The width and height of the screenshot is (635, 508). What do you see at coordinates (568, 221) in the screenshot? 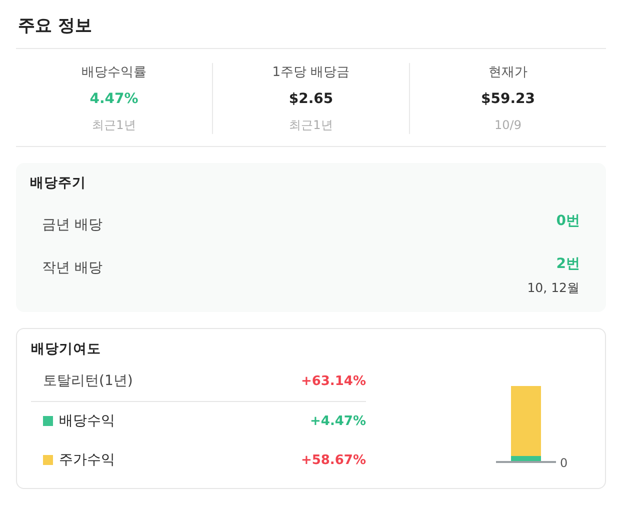
I see `dividend-count: 0번` at bounding box center [568, 221].